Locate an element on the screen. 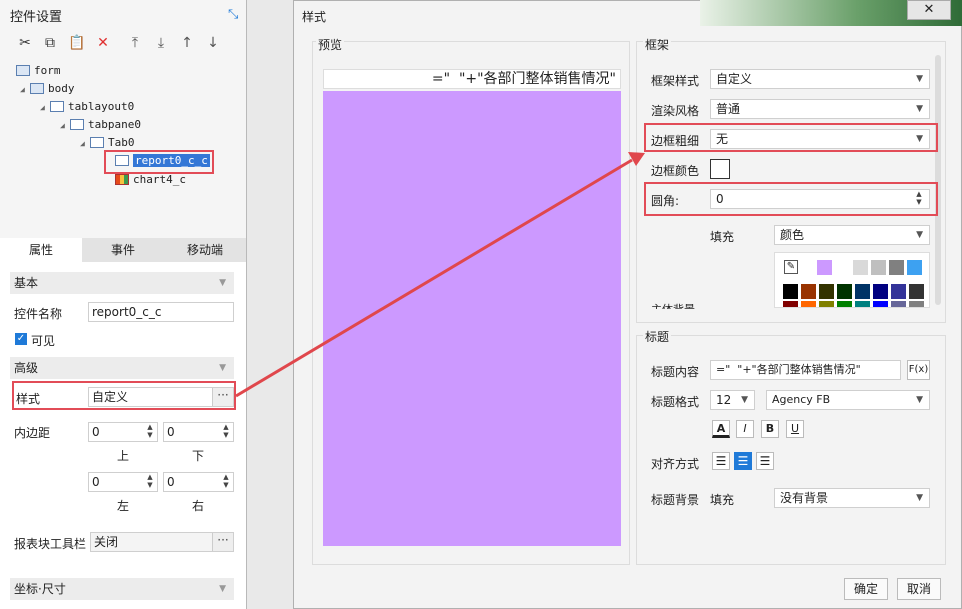 The width and height of the screenshot is (962, 609). arrow-head is located at coordinates (636, 159).